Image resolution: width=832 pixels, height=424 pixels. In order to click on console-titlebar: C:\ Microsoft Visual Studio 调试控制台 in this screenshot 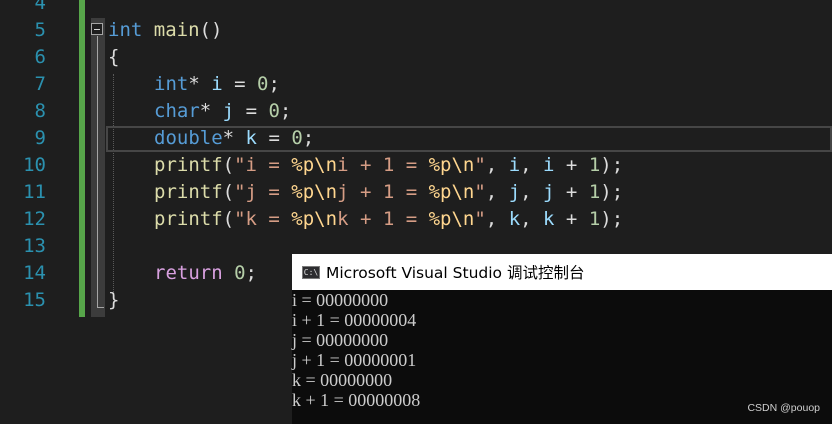, I will do `click(562, 272)`.